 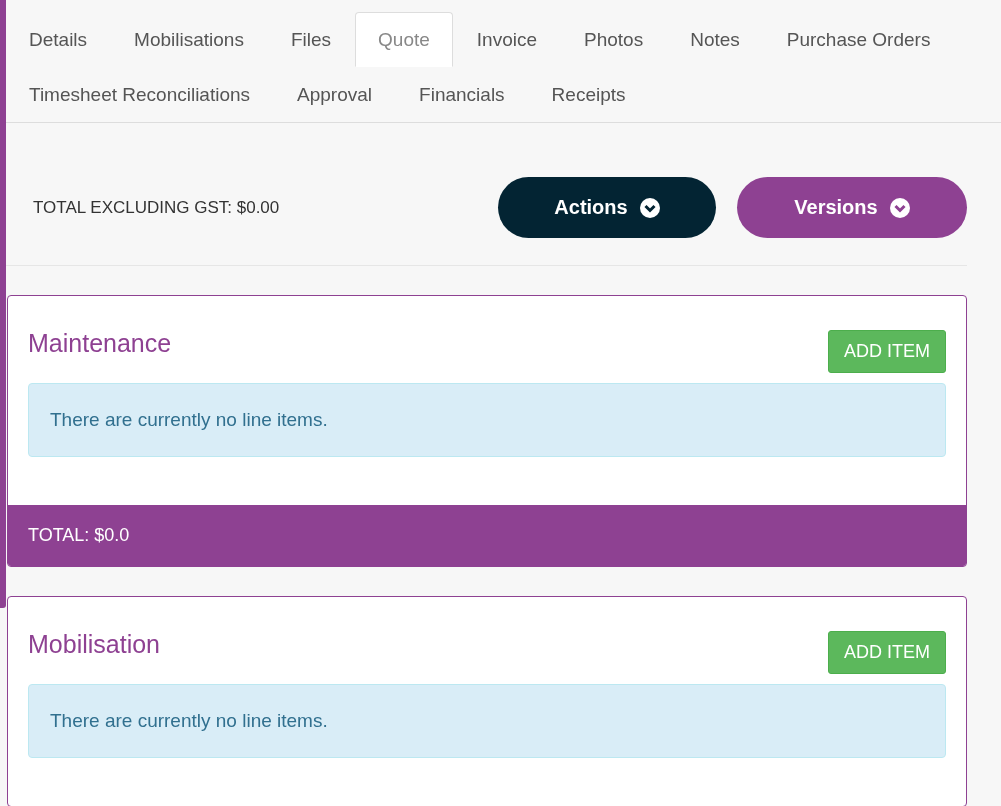 What do you see at coordinates (614, 39) in the screenshot?
I see `tab: Photos` at bounding box center [614, 39].